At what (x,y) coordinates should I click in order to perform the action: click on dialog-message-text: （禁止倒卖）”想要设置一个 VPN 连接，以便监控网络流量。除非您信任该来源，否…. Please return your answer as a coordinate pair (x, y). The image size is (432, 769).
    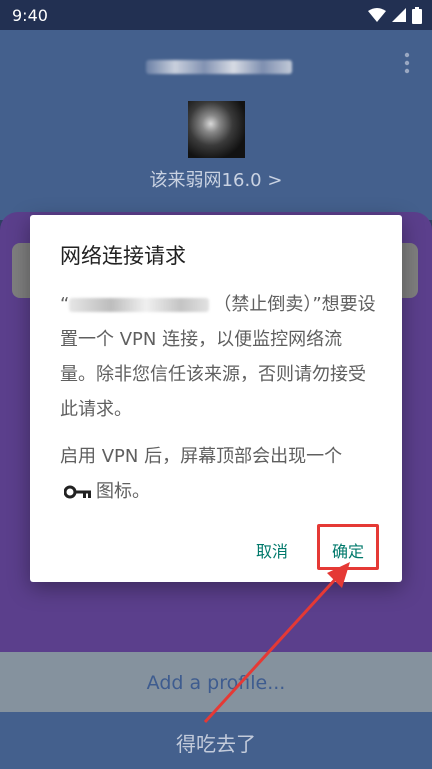
    Looking at the image, I should click on (218, 357).